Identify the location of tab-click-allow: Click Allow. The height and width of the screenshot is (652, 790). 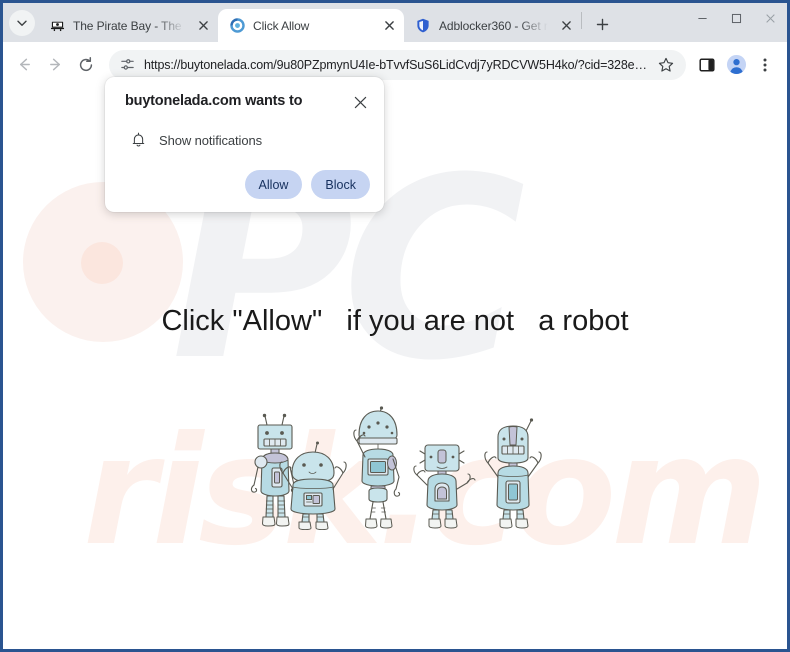
(311, 25).